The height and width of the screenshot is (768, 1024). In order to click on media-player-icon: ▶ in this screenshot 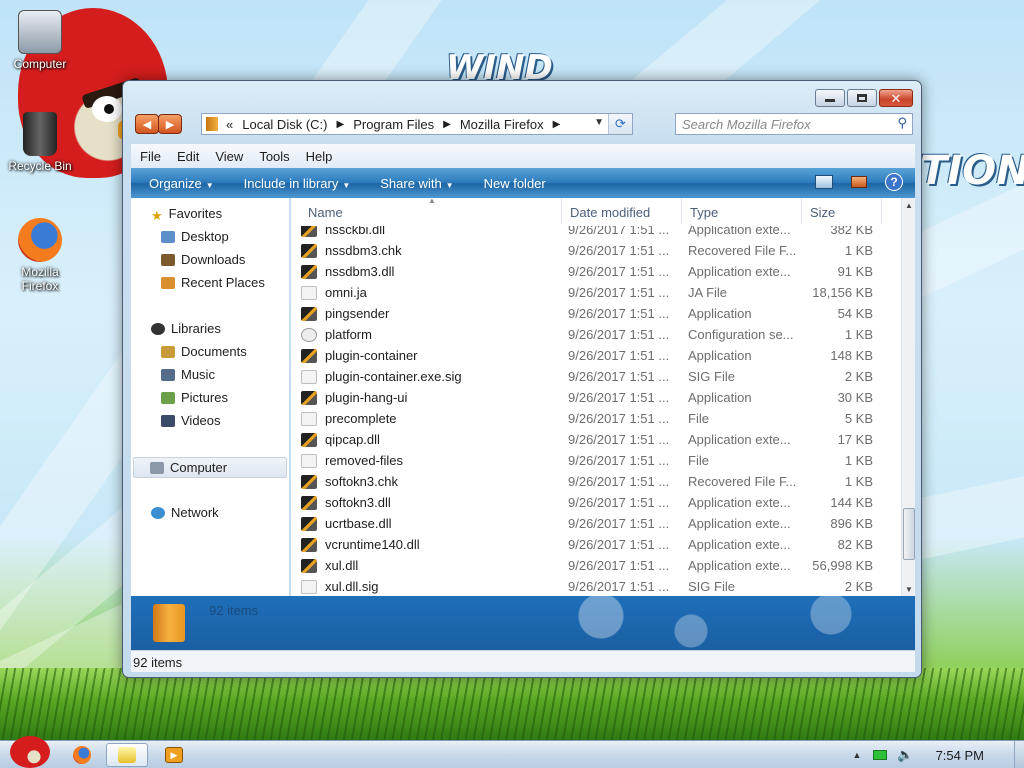, I will do `click(174, 755)`.